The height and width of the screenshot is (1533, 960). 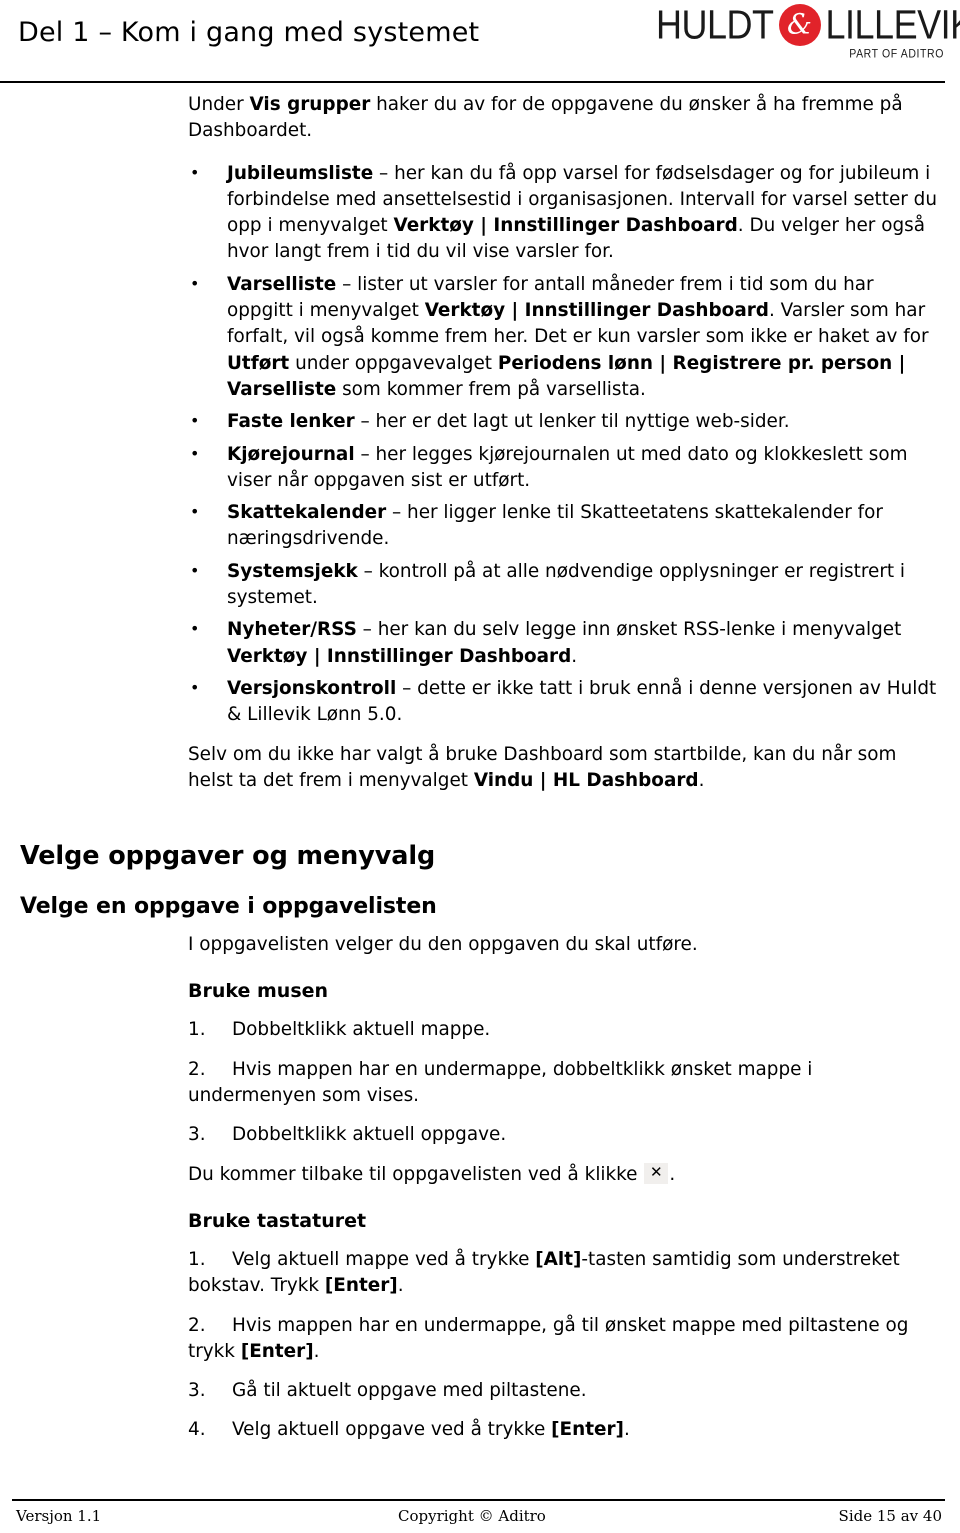 What do you see at coordinates (715, 24) in the screenshot?
I see `logo-word-huldt: HULDT` at bounding box center [715, 24].